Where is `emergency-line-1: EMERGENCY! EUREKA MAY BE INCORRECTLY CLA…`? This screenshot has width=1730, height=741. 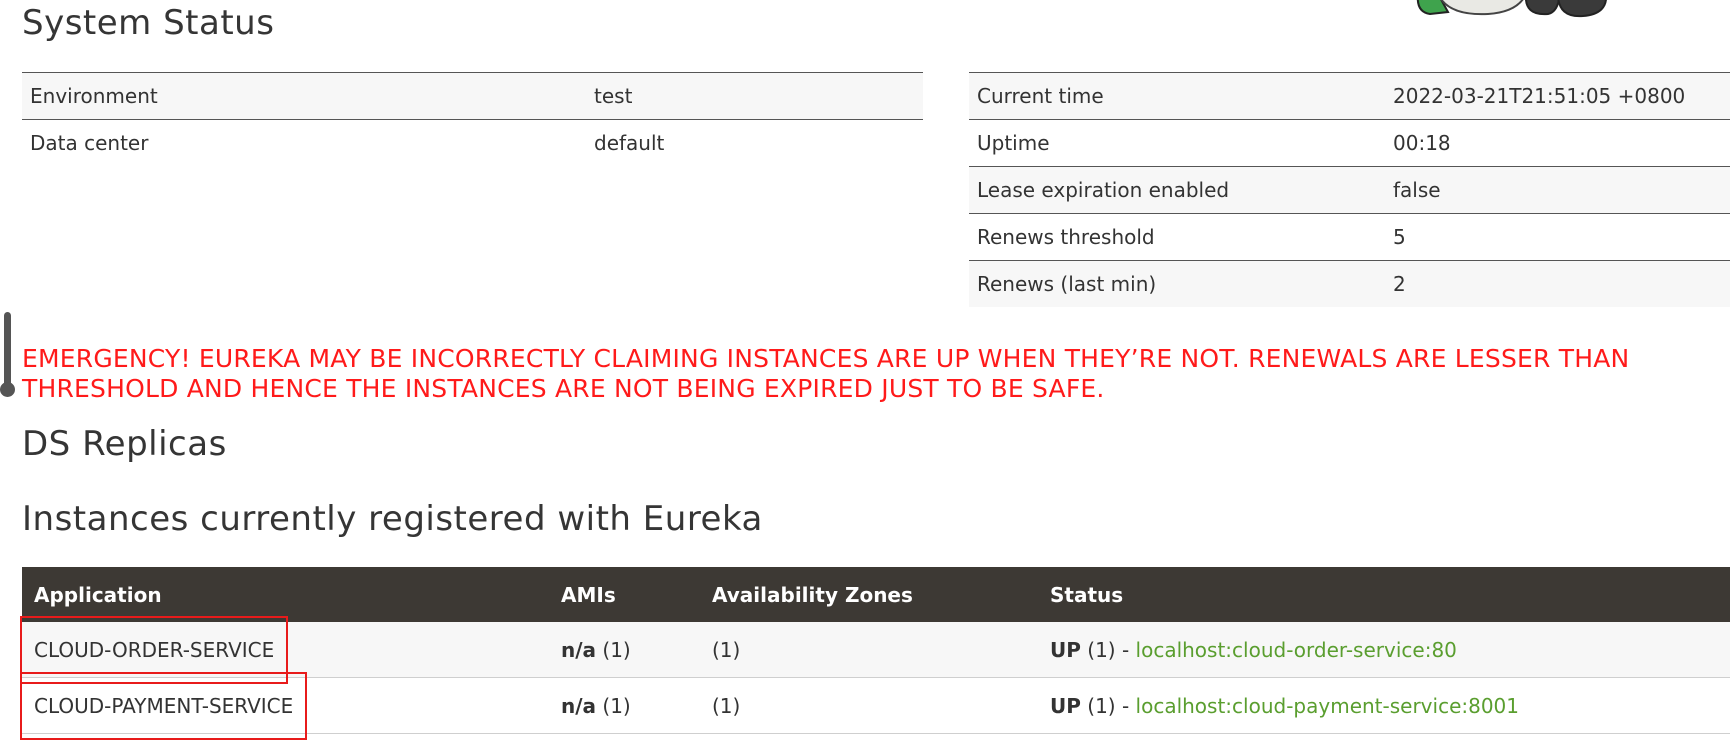 emergency-line-1: EMERGENCY! EUREKA MAY BE INCORRECTLY CLA… is located at coordinates (826, 358).